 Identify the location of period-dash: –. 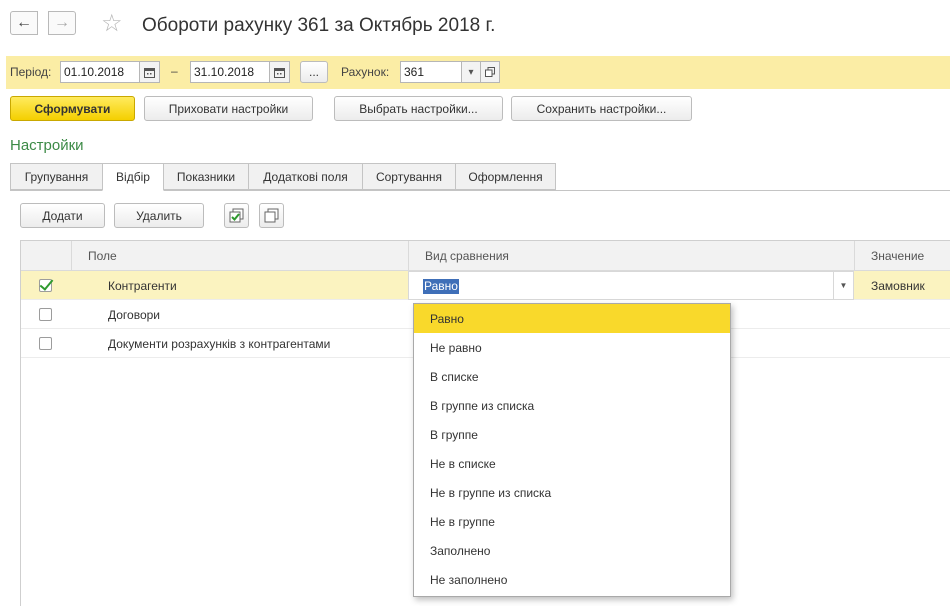
(174, 71).